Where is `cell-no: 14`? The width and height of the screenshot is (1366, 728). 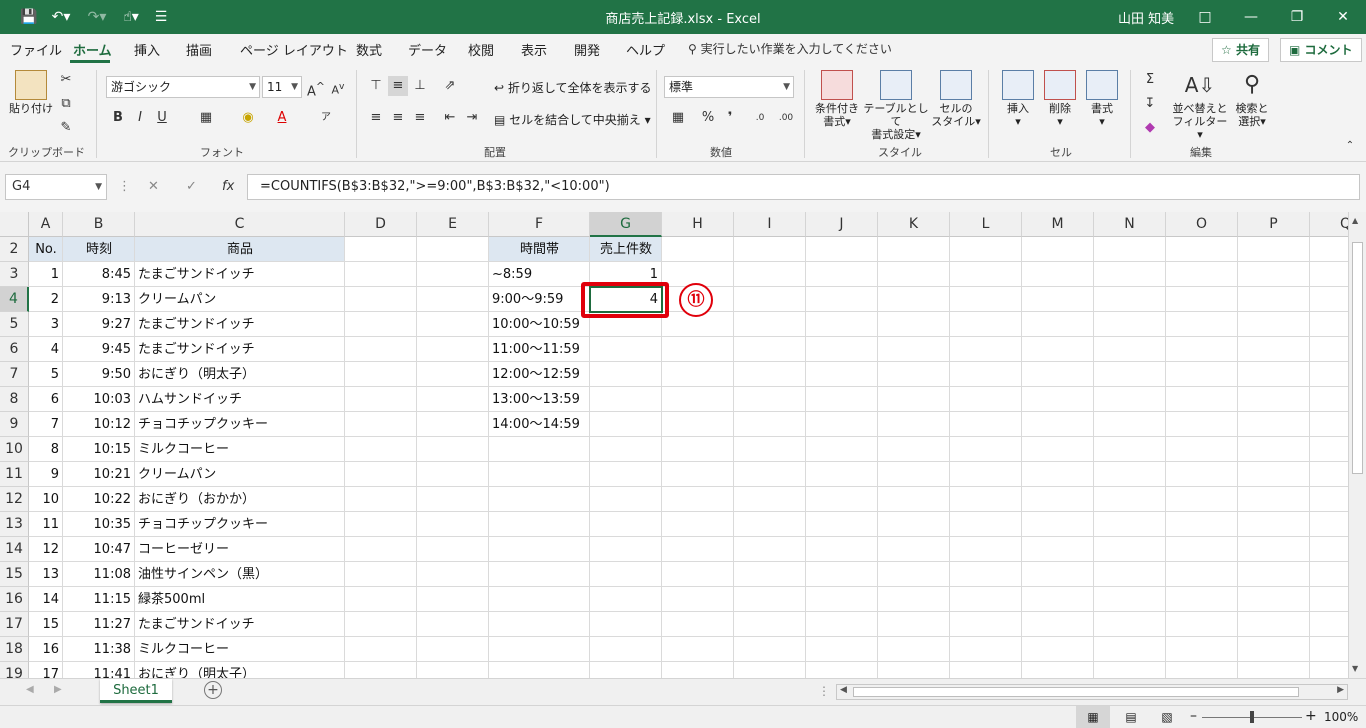 cell-no: 14 is located at coordinates (46, 599).